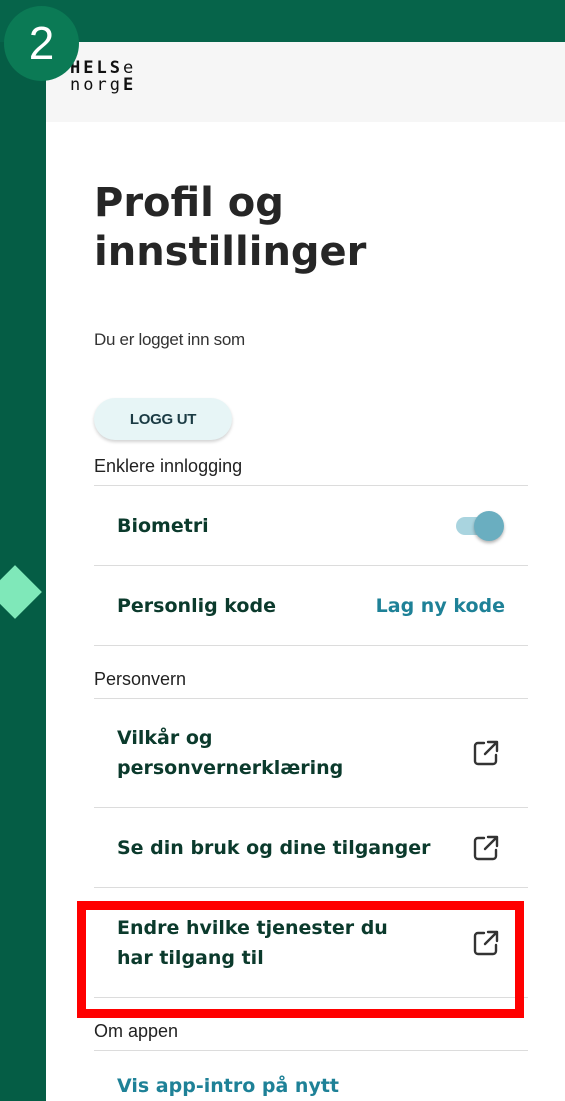  Describe the element at coordinates (311, 1086) in the screenshot. I see `show-intro-link: Vis app-intro på nytt` at that location.